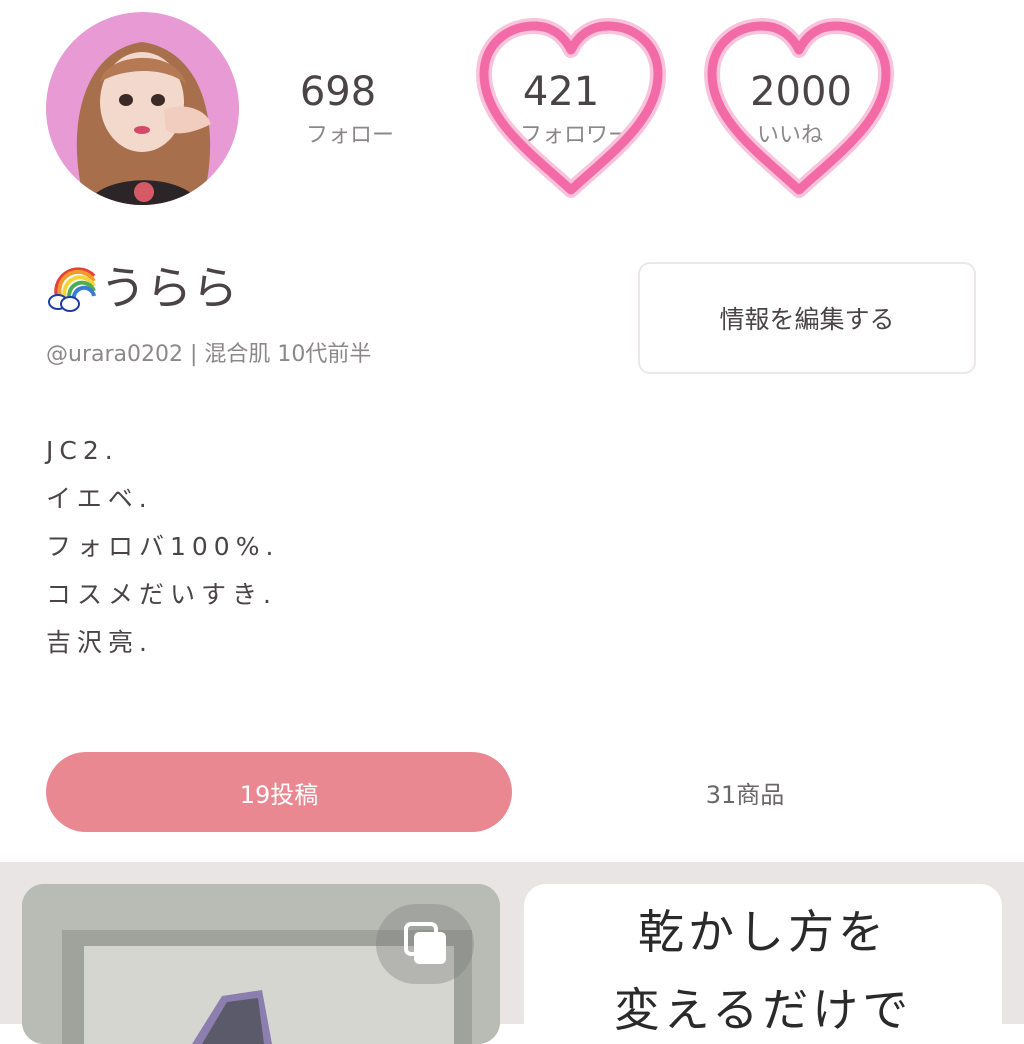 This screenshot has width=1024, height=1044. What do you see at coordinates (561, 92) in the screenshot?
I see `followers-count: 421` at bounding box center [561, 92].